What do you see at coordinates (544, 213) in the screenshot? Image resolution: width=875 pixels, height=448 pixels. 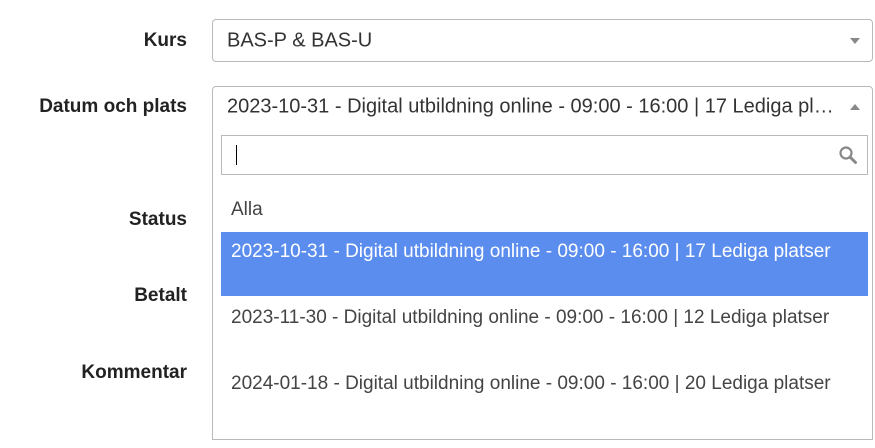 I see `dropdown-option-alla: Alla` at bounding box center [544, 213].